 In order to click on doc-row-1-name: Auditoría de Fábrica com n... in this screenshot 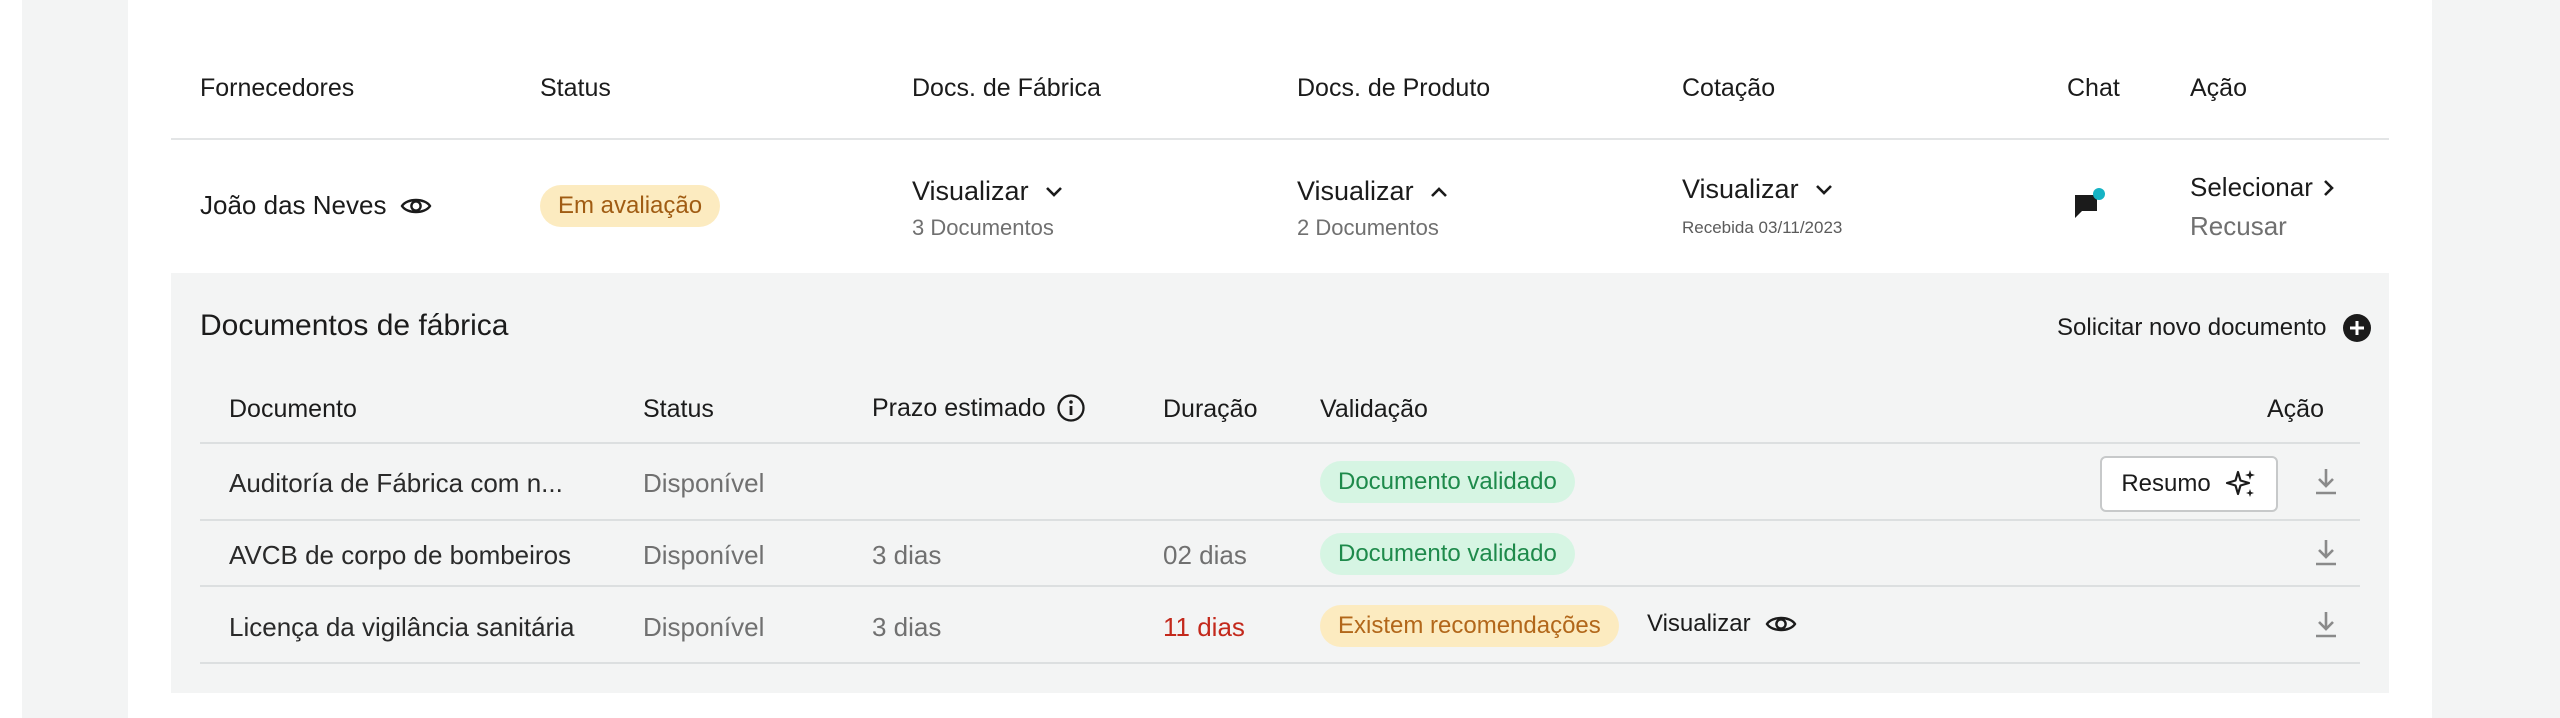, I will do `click(396, 483)`.